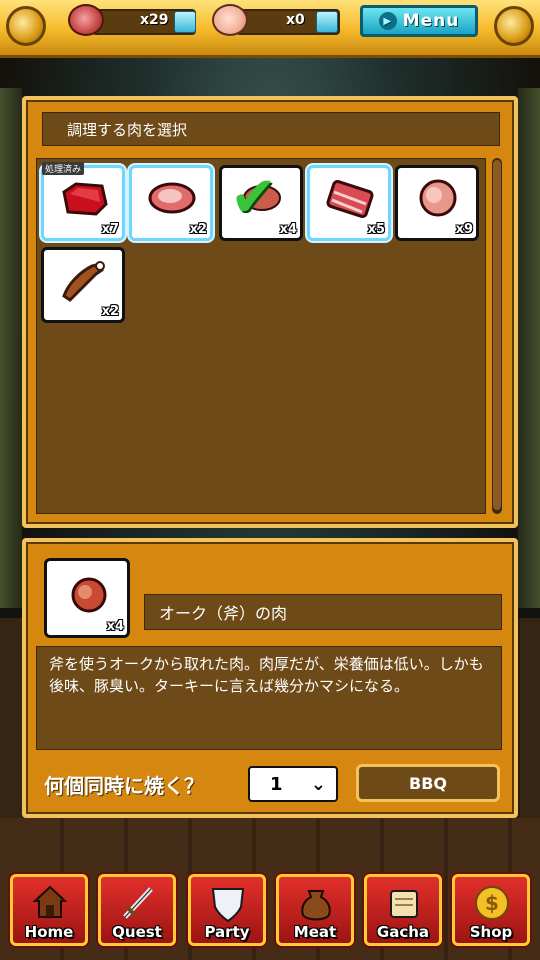 This screenshot has width=540, height=960. I want to click on nav-meat-label: Meat, so click(315, 932).